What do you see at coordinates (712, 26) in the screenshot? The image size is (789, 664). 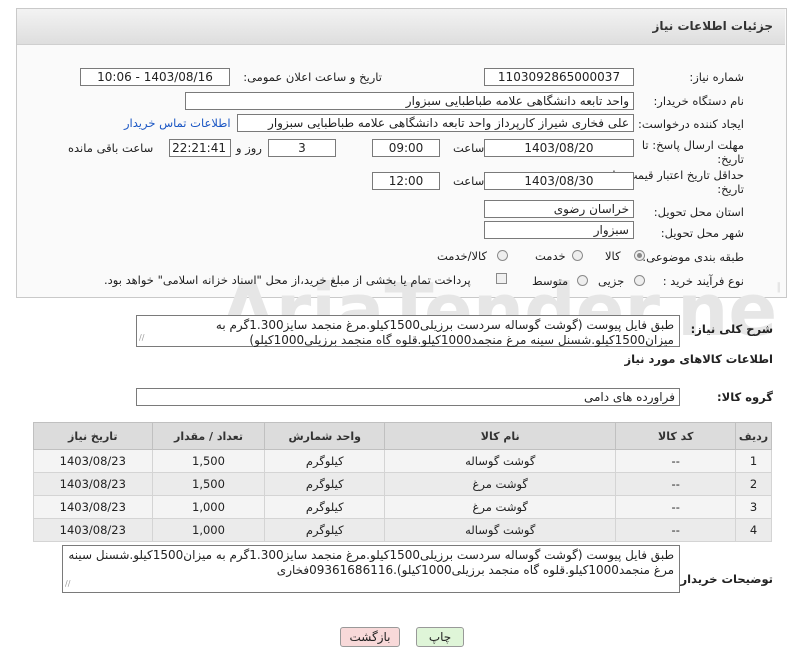 I see `page-title: جزئیات اطلاعات نیاز` at bounding box center [712, 26].